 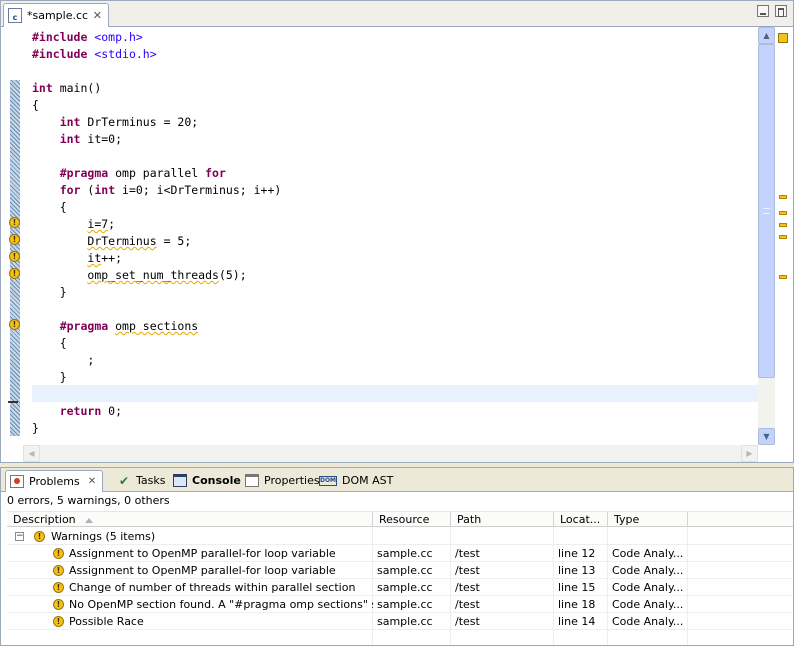 I want to click on editor-tab-sample-cc: c *sample.cc ✕, so click(x=56, y=15).